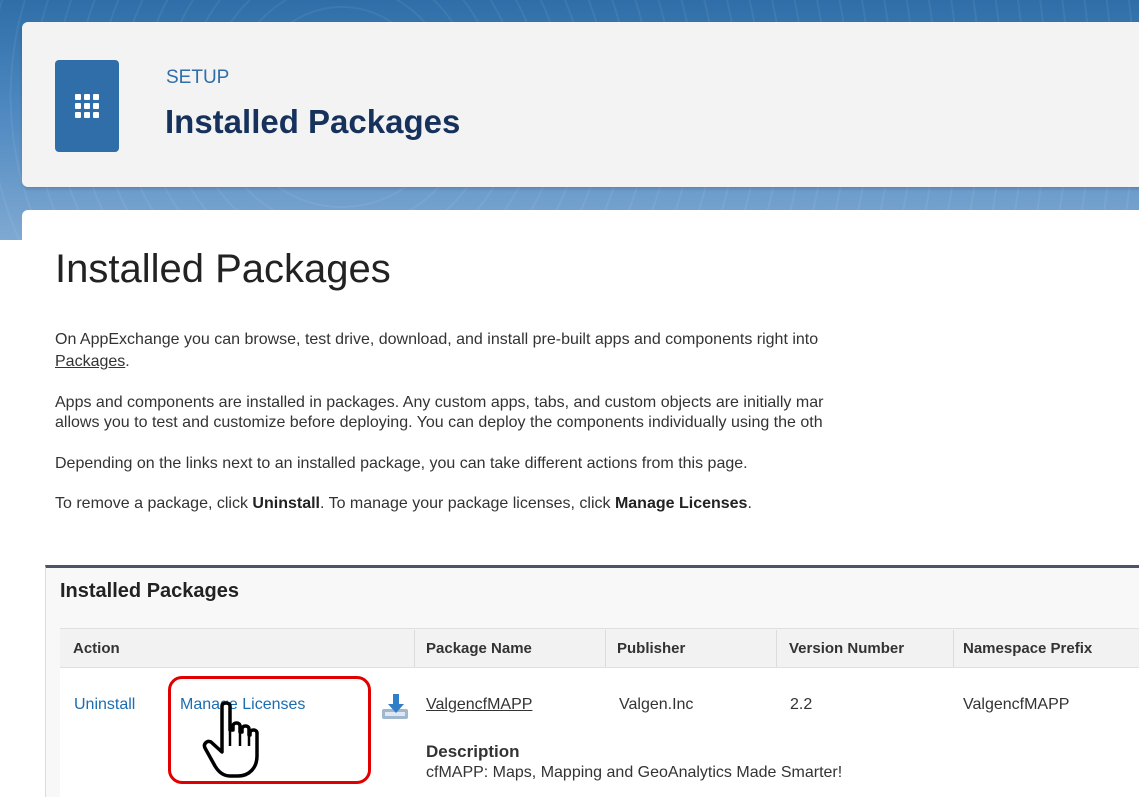  I want to click on hand-cursor-icon, so click(230, 739).